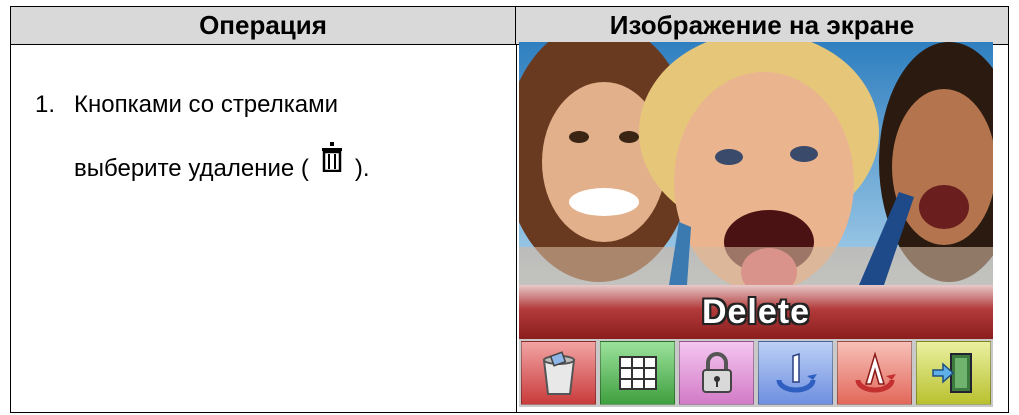 The height and width of the screenshot is (415, 1019). Describe the element at coordinates (362, 168) in the screenshot. I see `step-text-after-icon: ).` at that location.